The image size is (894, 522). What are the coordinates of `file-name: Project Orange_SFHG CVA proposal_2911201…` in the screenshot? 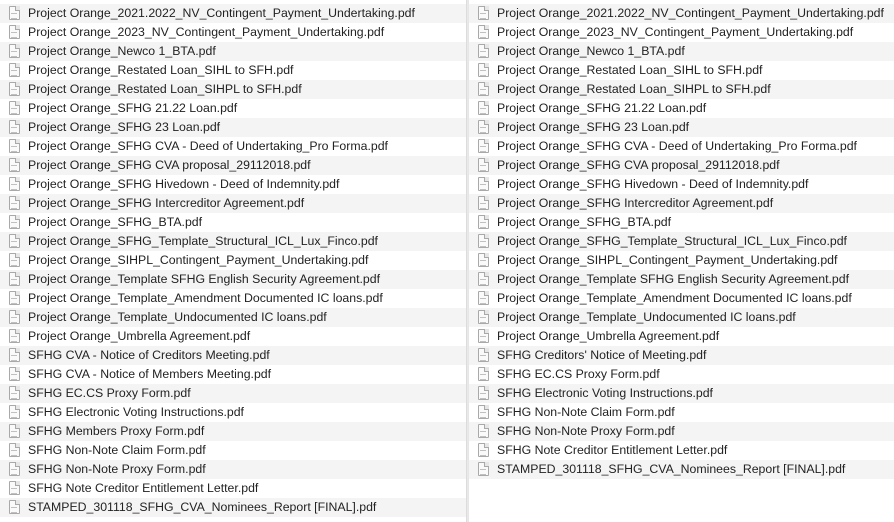 It's located at (638, 165).